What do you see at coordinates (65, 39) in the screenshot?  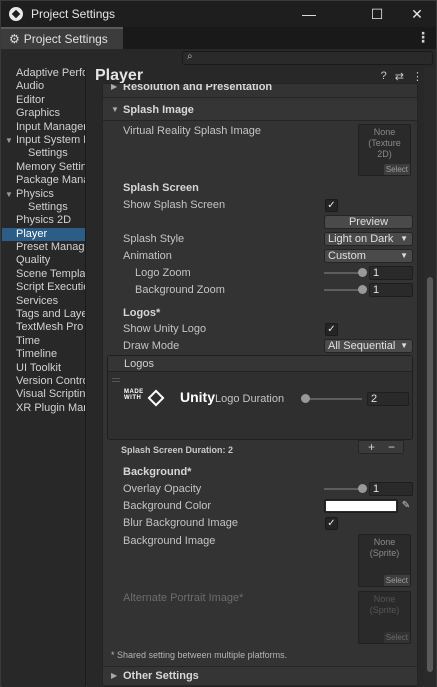 I see `tab-label: Project Settings` at bounding box center [65, 39].